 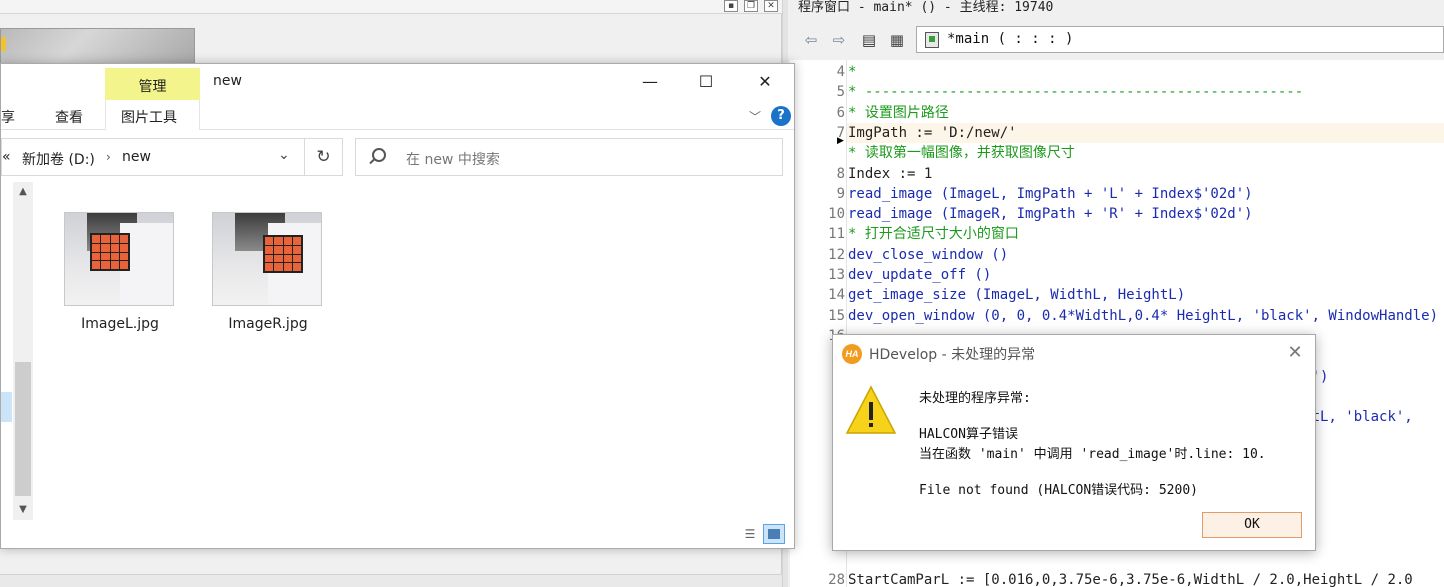 I want to click on address-bar: « 新加卷 (D:) › new ⌄ ↻, so click(x=172, y=157).